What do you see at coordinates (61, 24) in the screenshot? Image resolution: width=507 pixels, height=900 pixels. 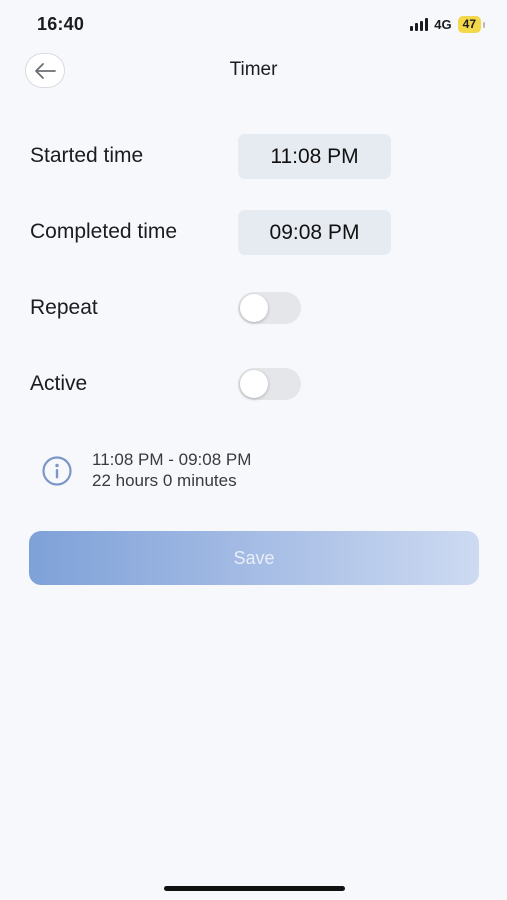 I see `status-time: 16:40` at bounding box center [61, 24].